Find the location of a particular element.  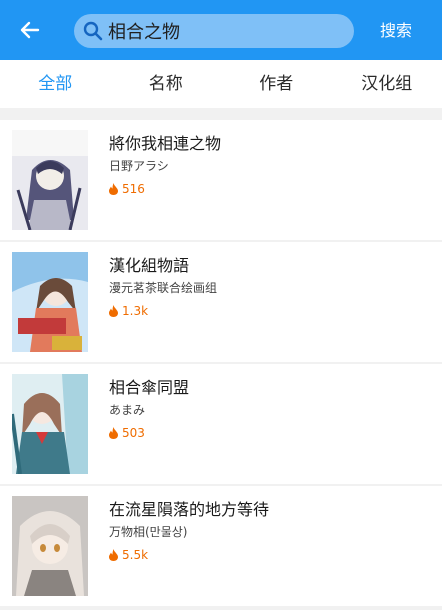

heat-count: 5.5k is located at coordinates (128, 555).